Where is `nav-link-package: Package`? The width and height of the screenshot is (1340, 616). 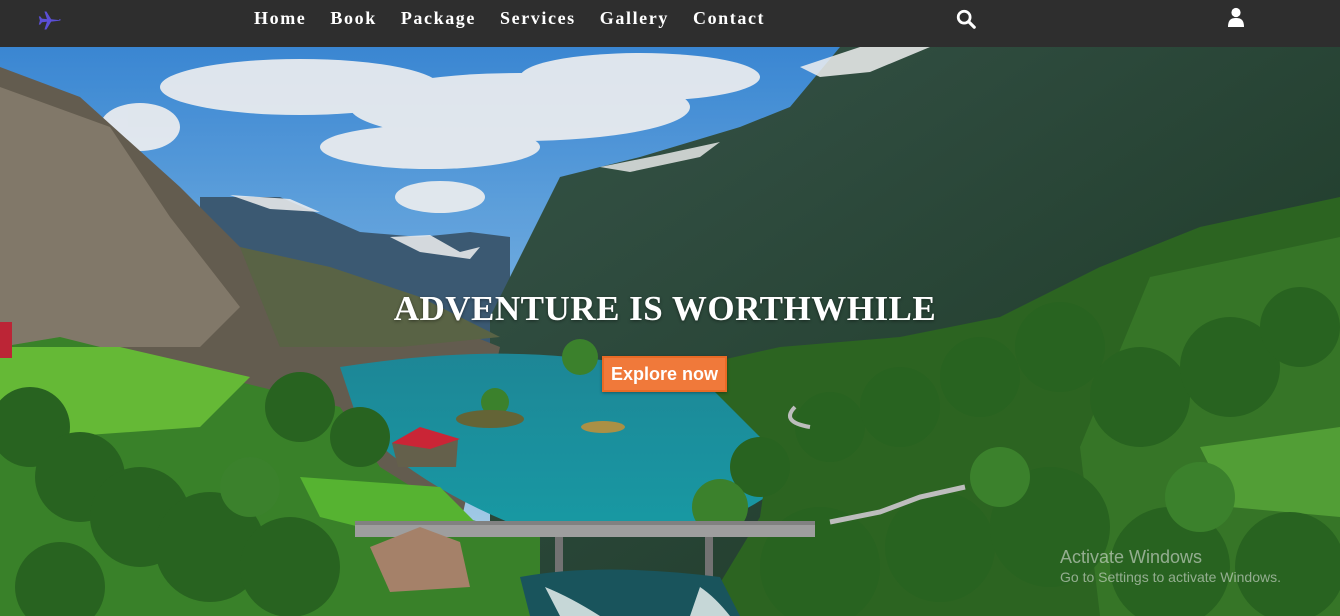 nav-link-package: Package is located at coordinates (438, 18).